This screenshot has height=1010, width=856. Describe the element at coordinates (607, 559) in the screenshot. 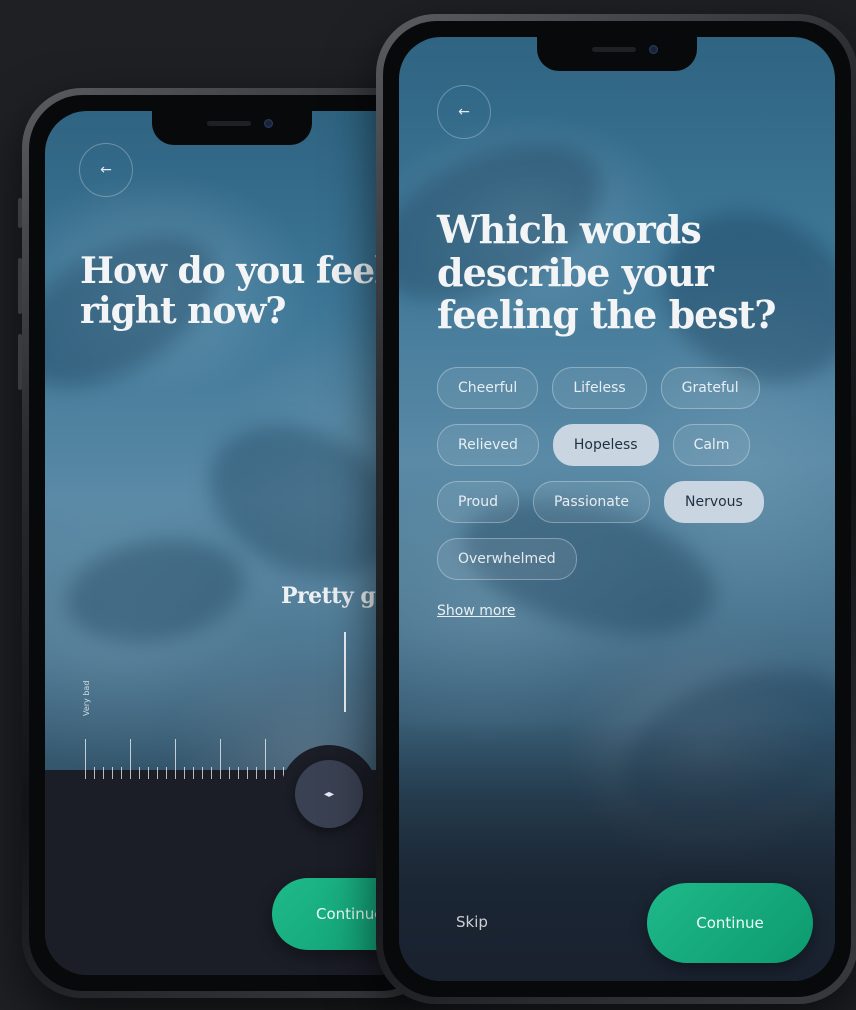

I see `chip-row: Overwhelmed` at that location.